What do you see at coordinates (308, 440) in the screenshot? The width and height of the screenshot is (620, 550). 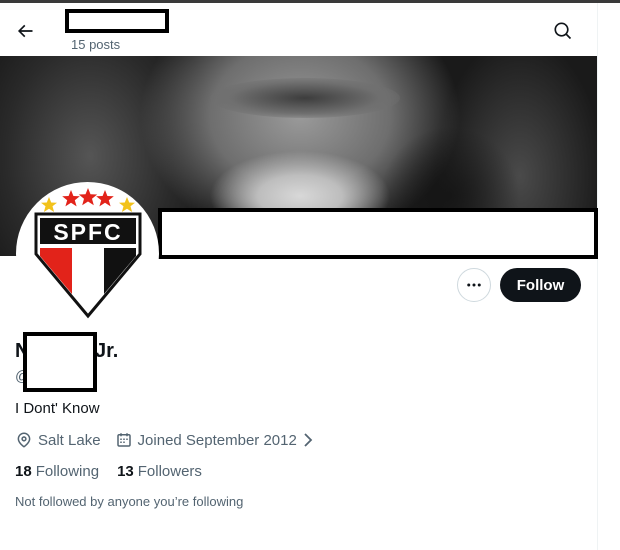 I see `chevron-right-icon` at bounding box center [308, 440].